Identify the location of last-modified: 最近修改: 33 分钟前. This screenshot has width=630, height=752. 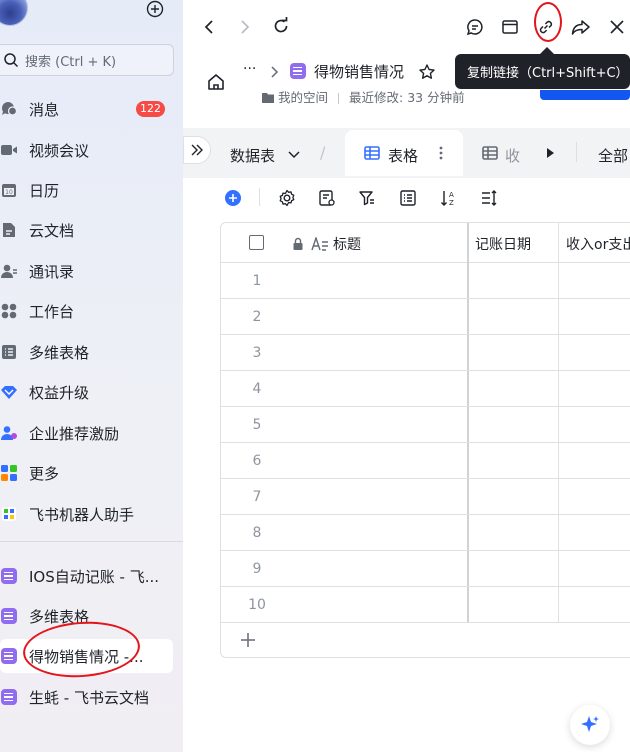
(407, 97).